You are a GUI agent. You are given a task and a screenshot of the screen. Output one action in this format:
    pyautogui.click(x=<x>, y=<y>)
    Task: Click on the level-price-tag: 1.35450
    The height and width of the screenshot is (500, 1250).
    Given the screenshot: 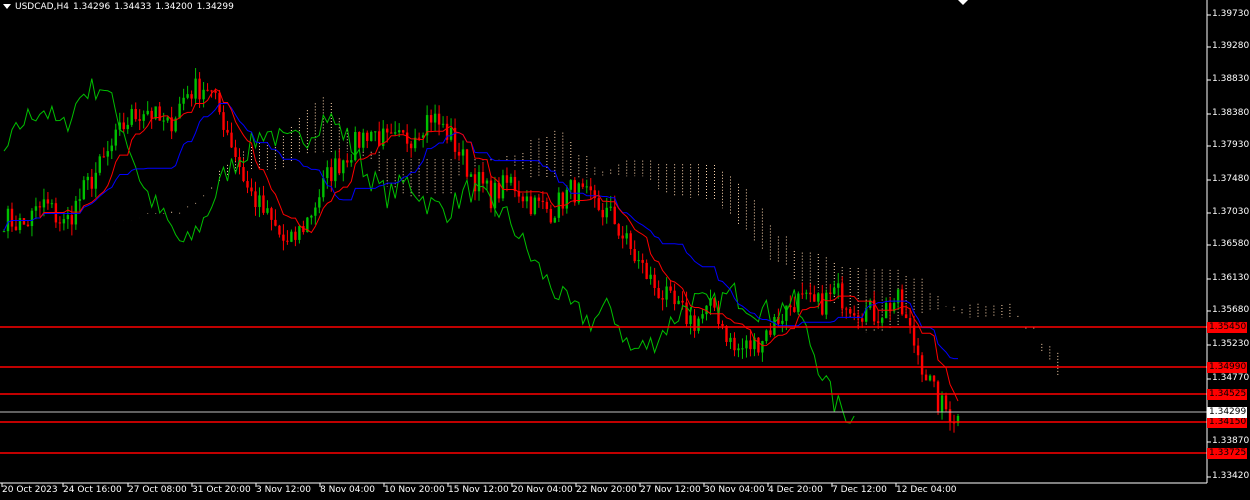 What is the action you would take?
    pyautogui.click(x=1227, y=327)
    